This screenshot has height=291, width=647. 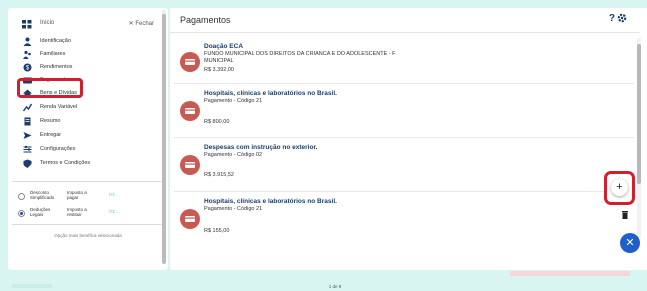 What do you see at coordinates (27, 121) in the screenshot?
I see `document-icon` at bounding box center [27, 121].